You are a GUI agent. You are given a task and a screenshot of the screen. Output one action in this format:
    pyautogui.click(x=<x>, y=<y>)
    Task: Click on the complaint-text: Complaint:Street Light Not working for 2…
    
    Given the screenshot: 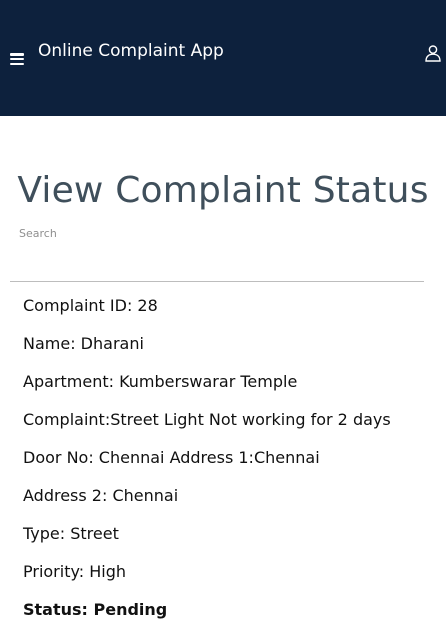 What is the action you would take?
    pyautogui.click(x=207, y=419)
    